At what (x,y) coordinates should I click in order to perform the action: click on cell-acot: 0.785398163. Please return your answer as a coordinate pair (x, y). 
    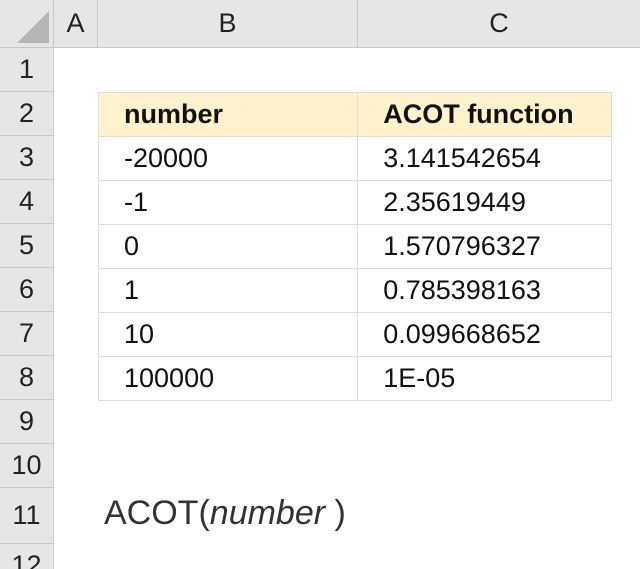
    Looking at the image, I should click on (484, 290).